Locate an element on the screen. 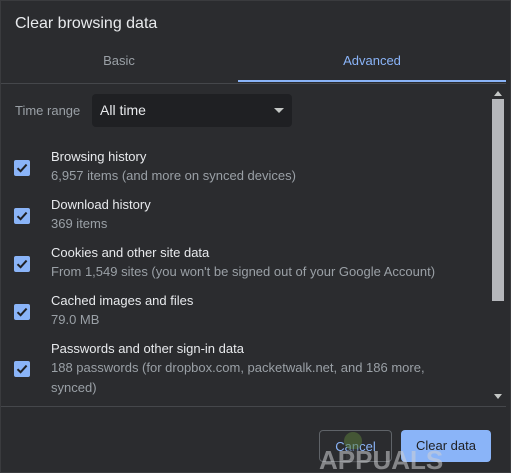 The height and width of the screenshot is (473, 511). scroll-down-arrow-icon is located at coordinates (498, 396).